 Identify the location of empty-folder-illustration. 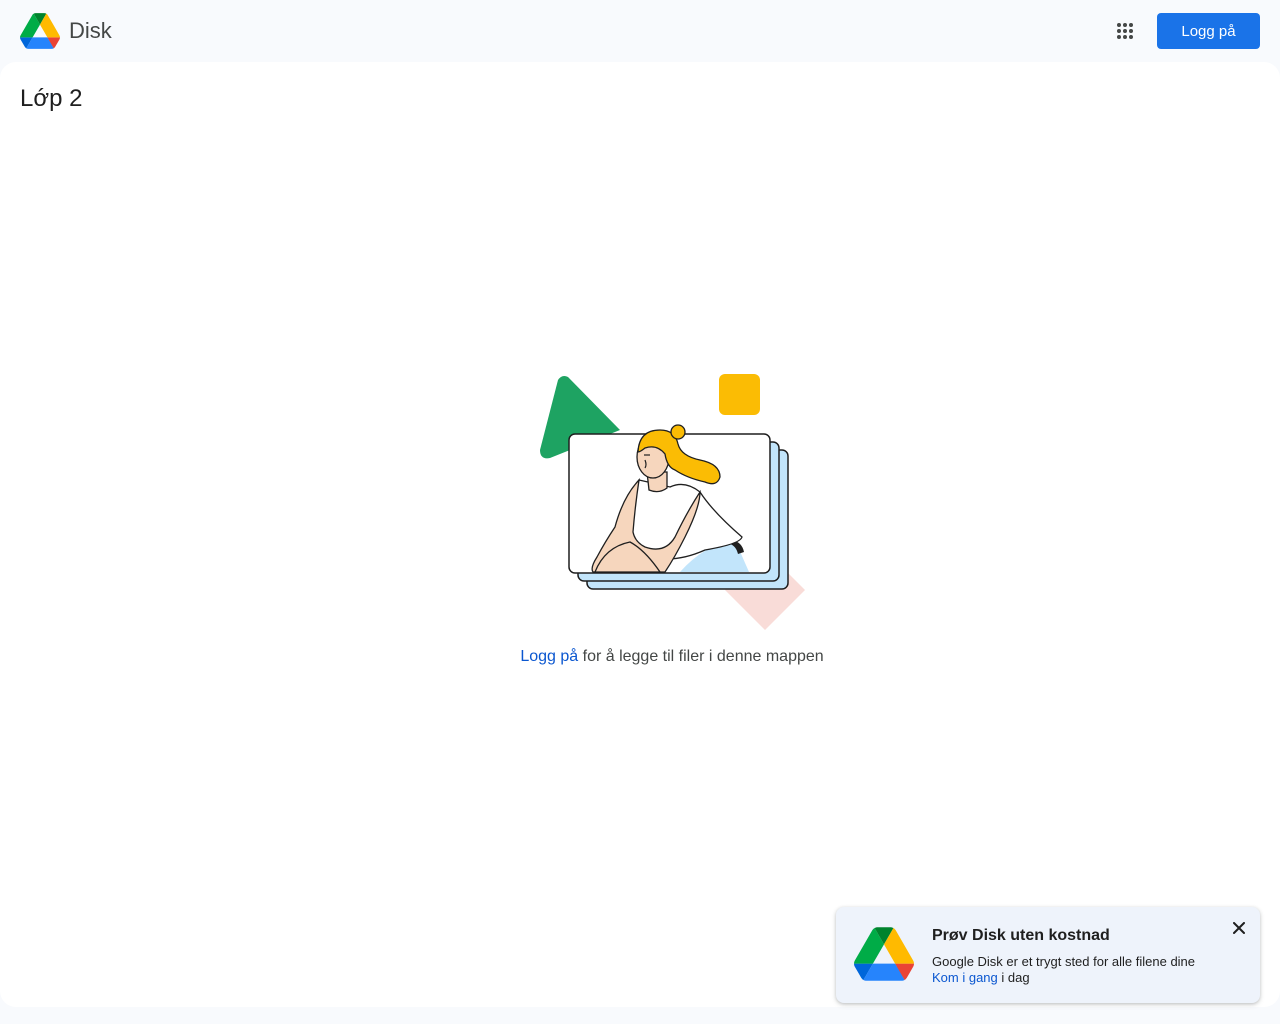
(672, 504).